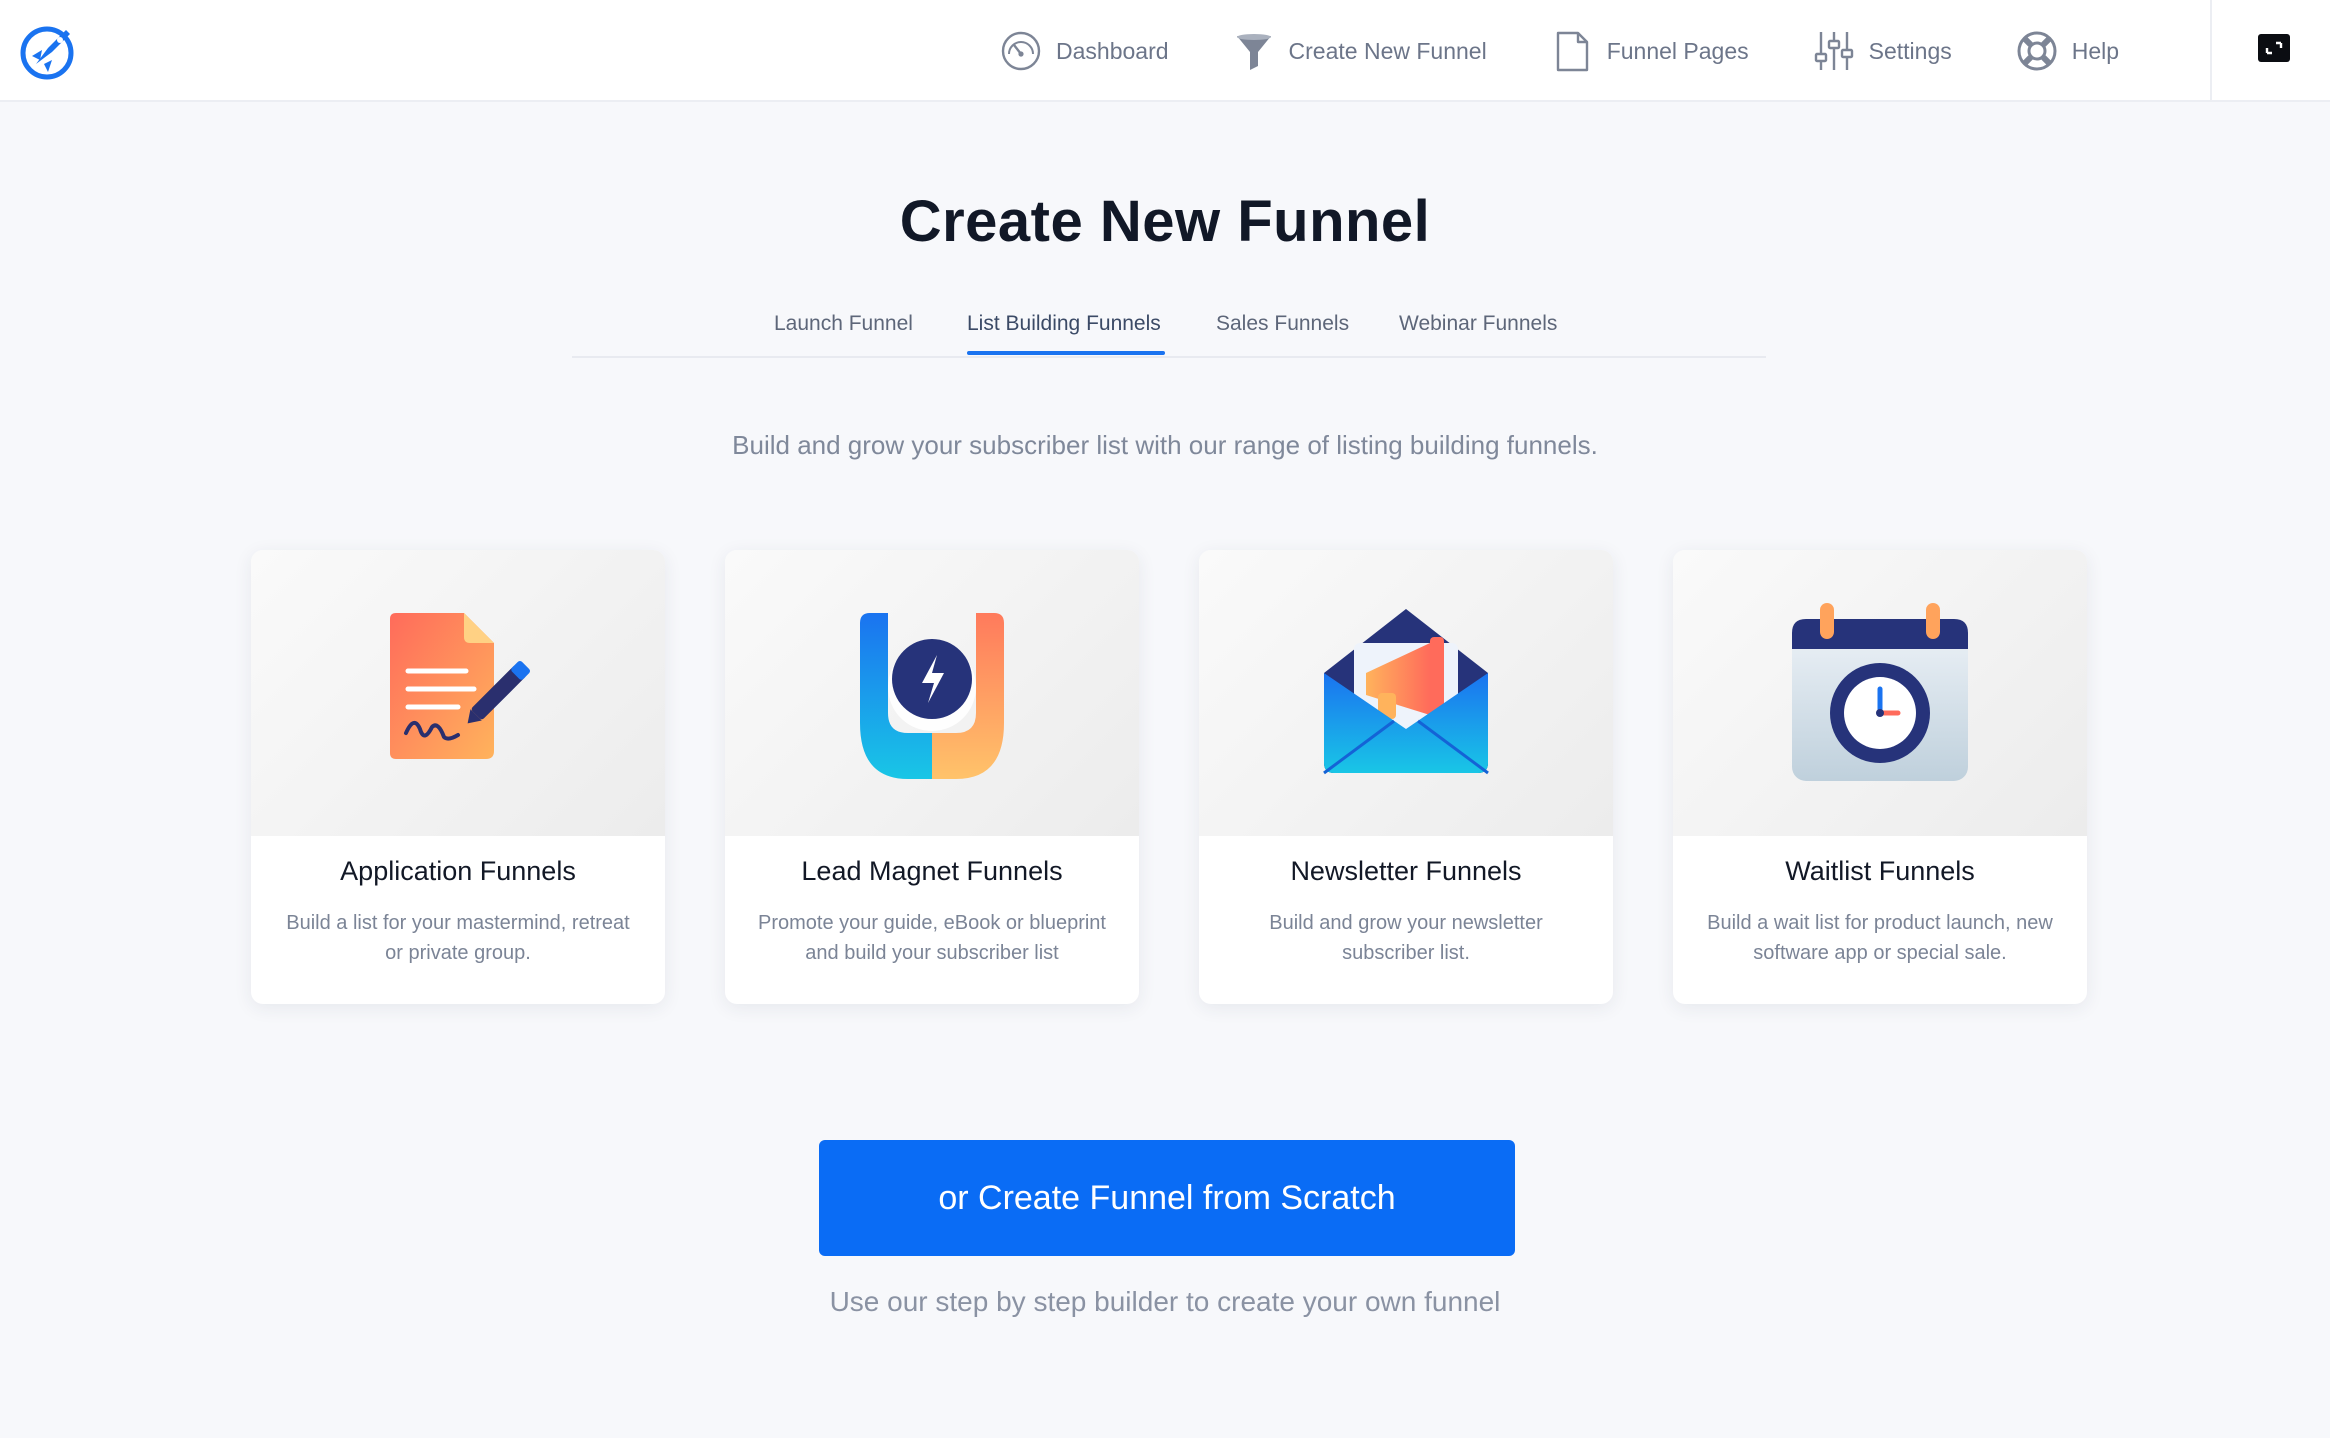 The width and height of the screenshot is (2330, 1438). Describe the element at coordinates (1677, 50) in the screenshot. I see `nav-funnel-pages-label: Funnel Pages` at that location.